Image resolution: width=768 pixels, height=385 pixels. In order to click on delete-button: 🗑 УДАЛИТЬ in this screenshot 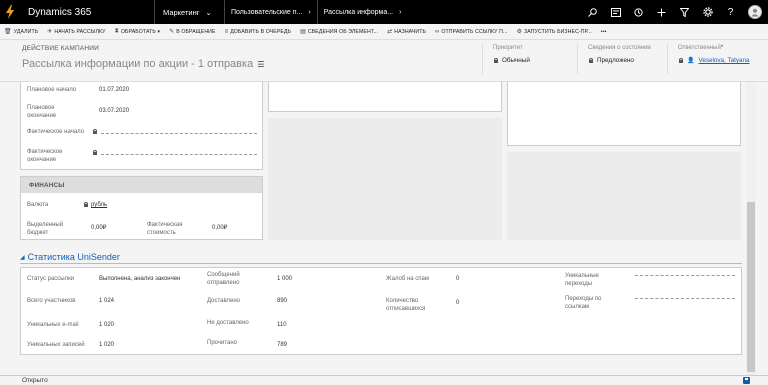, I will do `click(21, 32)`.